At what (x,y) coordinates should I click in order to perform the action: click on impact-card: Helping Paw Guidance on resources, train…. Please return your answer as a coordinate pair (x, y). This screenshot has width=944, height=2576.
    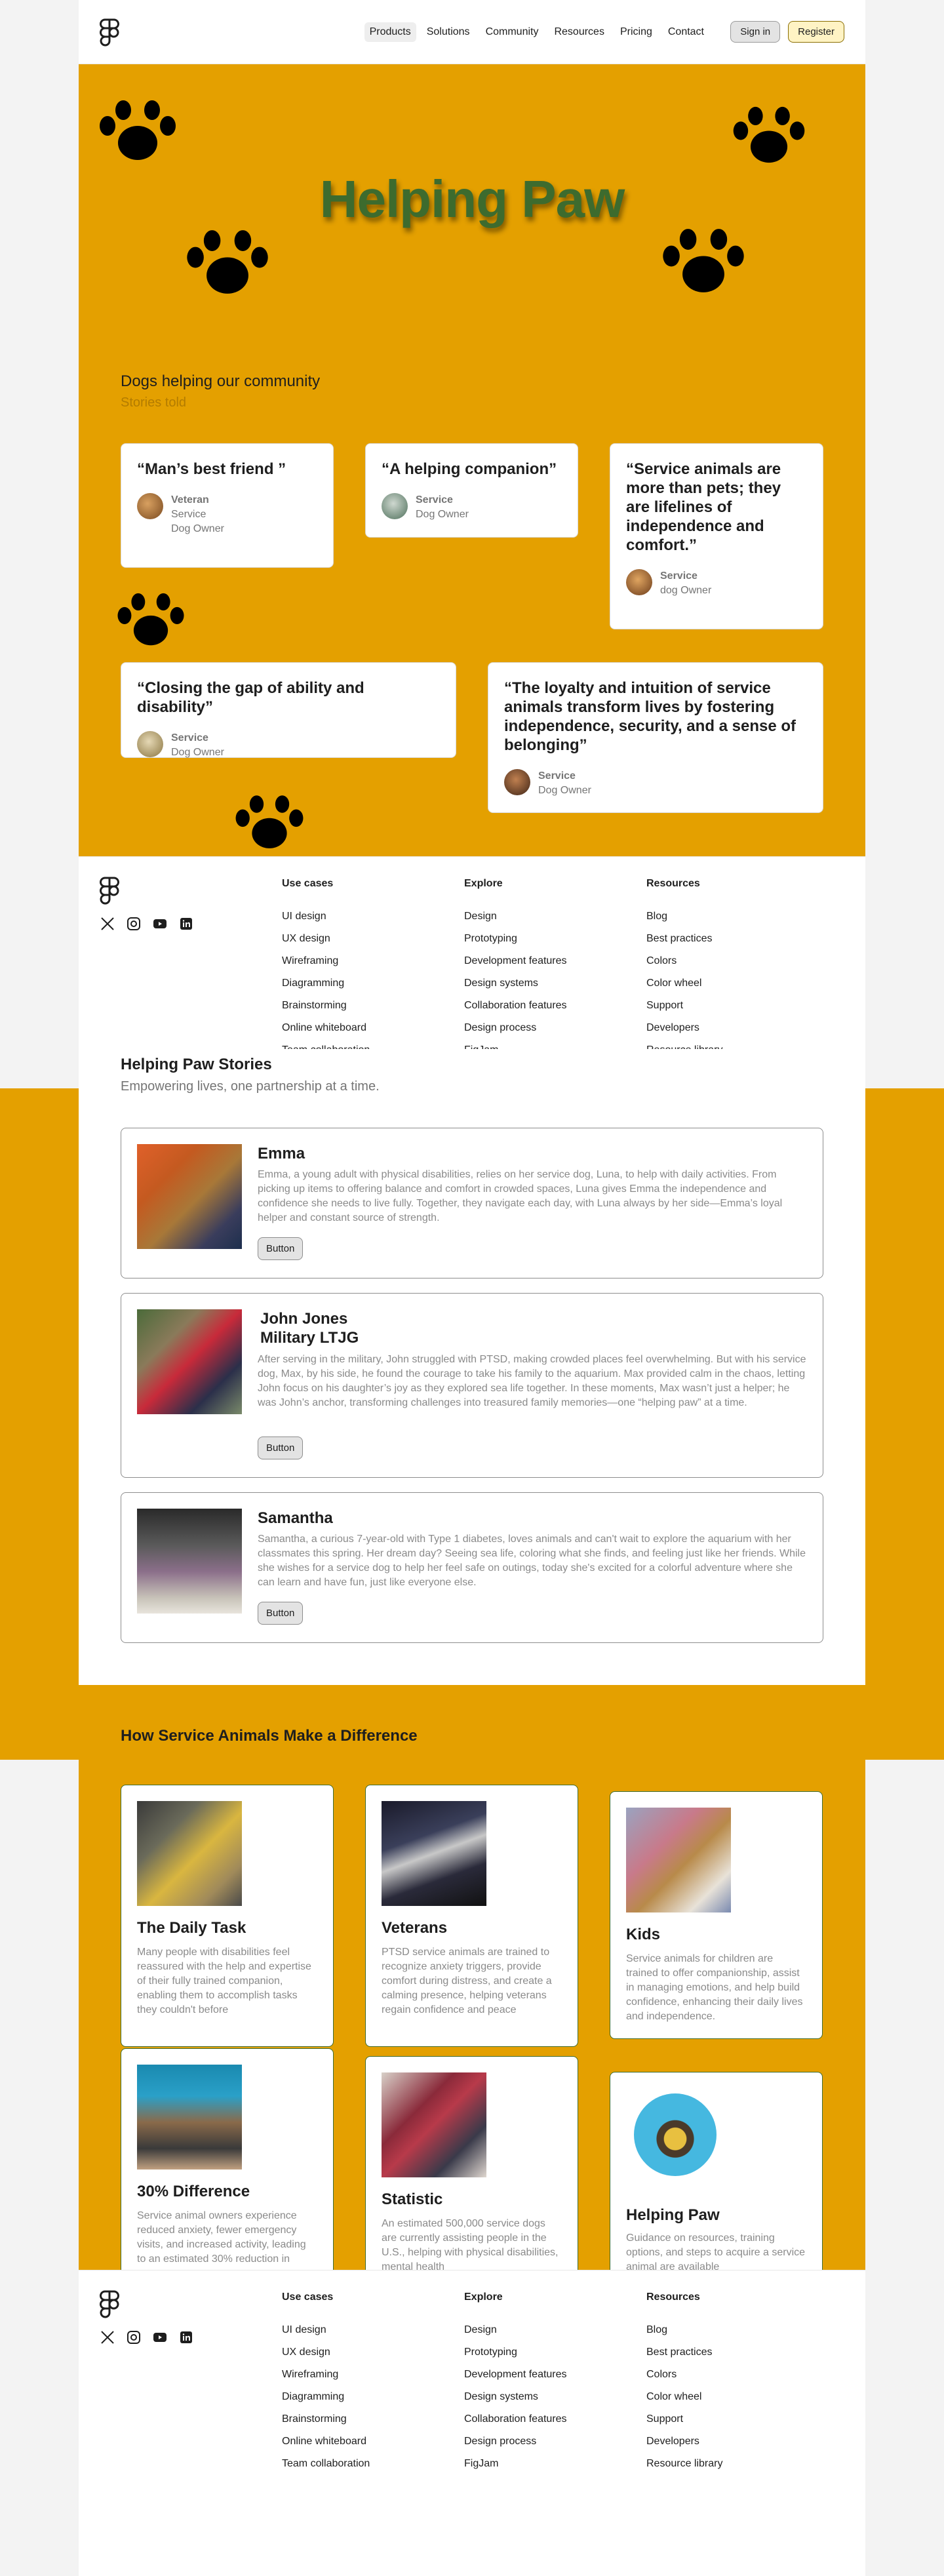
    Looking at the image, I should click on (716, 2171).